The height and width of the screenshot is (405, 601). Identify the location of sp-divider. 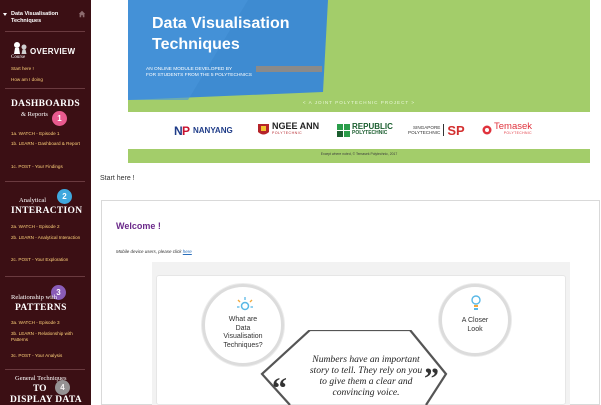
(444, 130).